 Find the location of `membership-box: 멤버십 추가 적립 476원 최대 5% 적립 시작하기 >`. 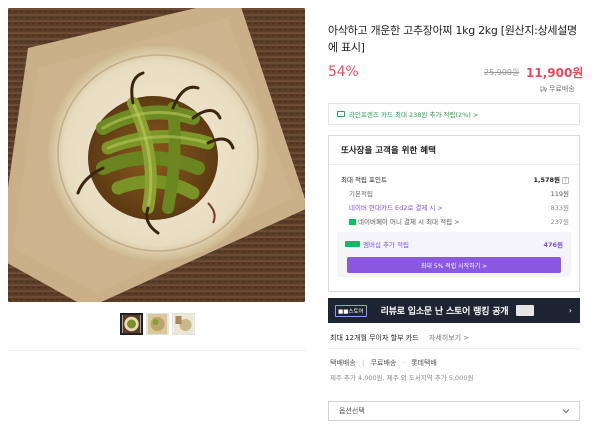

membership-box: 멤버십 추가 적립 476원 최대 5% 적립 시작하기 > is located at coordinates (454, 254).